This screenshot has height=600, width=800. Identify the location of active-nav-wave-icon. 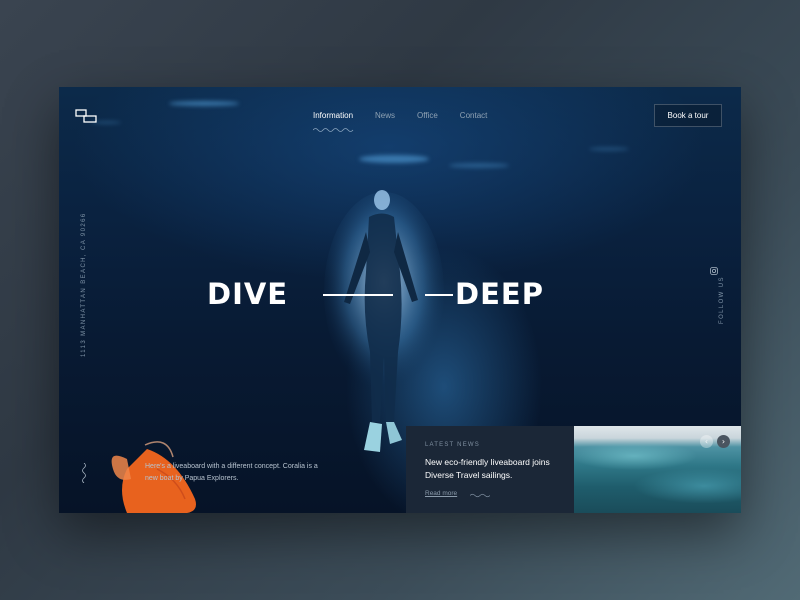
(333, 130).